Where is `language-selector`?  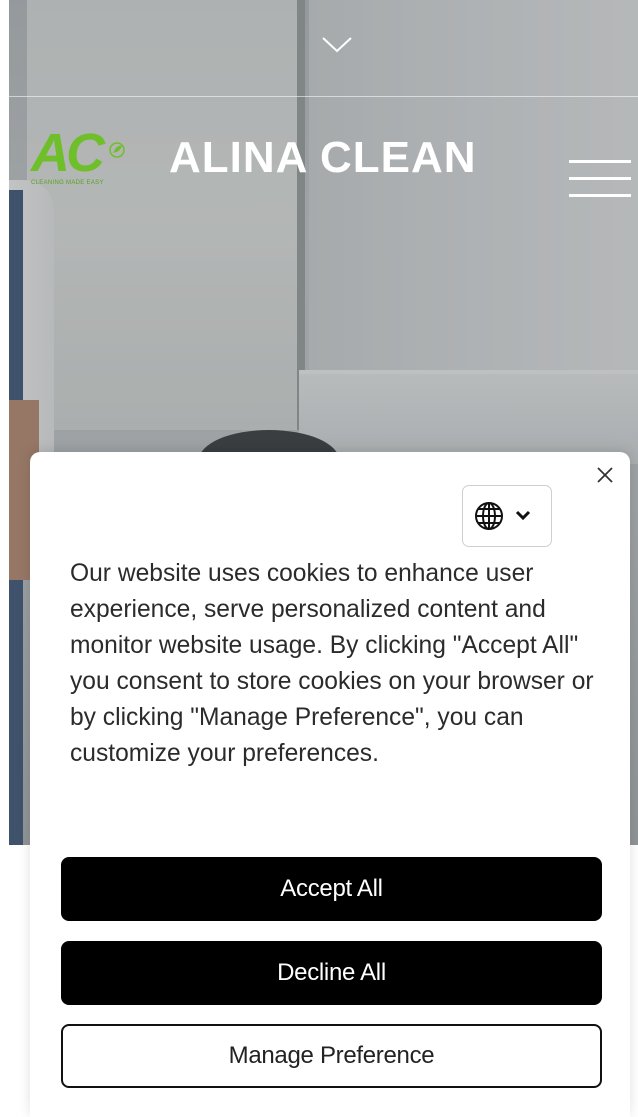 language-selector is located at coordinates (507, 516).